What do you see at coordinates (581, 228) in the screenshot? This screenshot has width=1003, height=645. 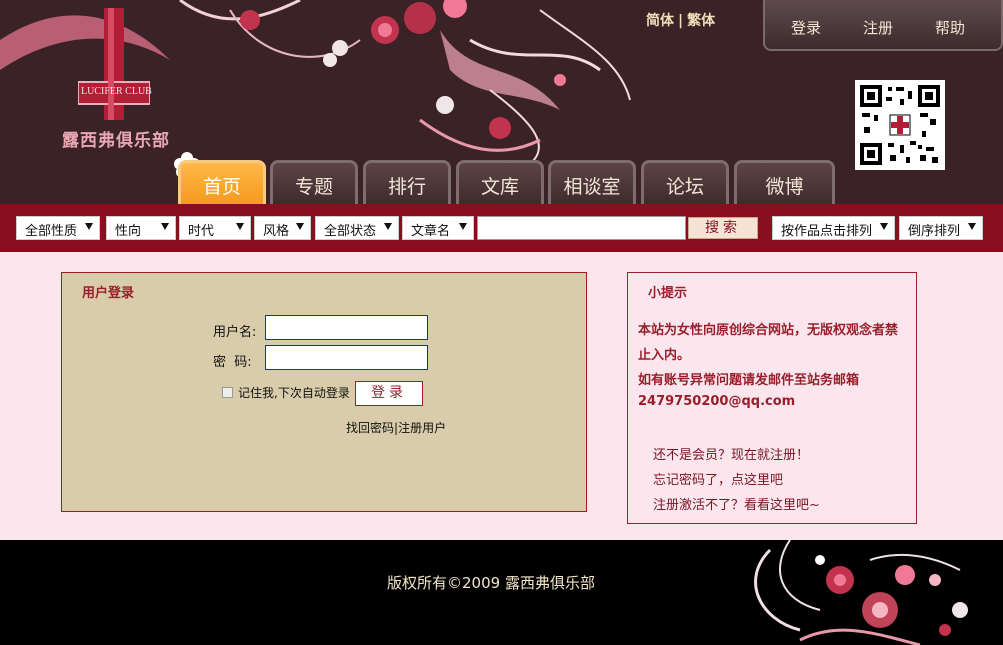 I see `search-input` at bounding box center [581, 228].